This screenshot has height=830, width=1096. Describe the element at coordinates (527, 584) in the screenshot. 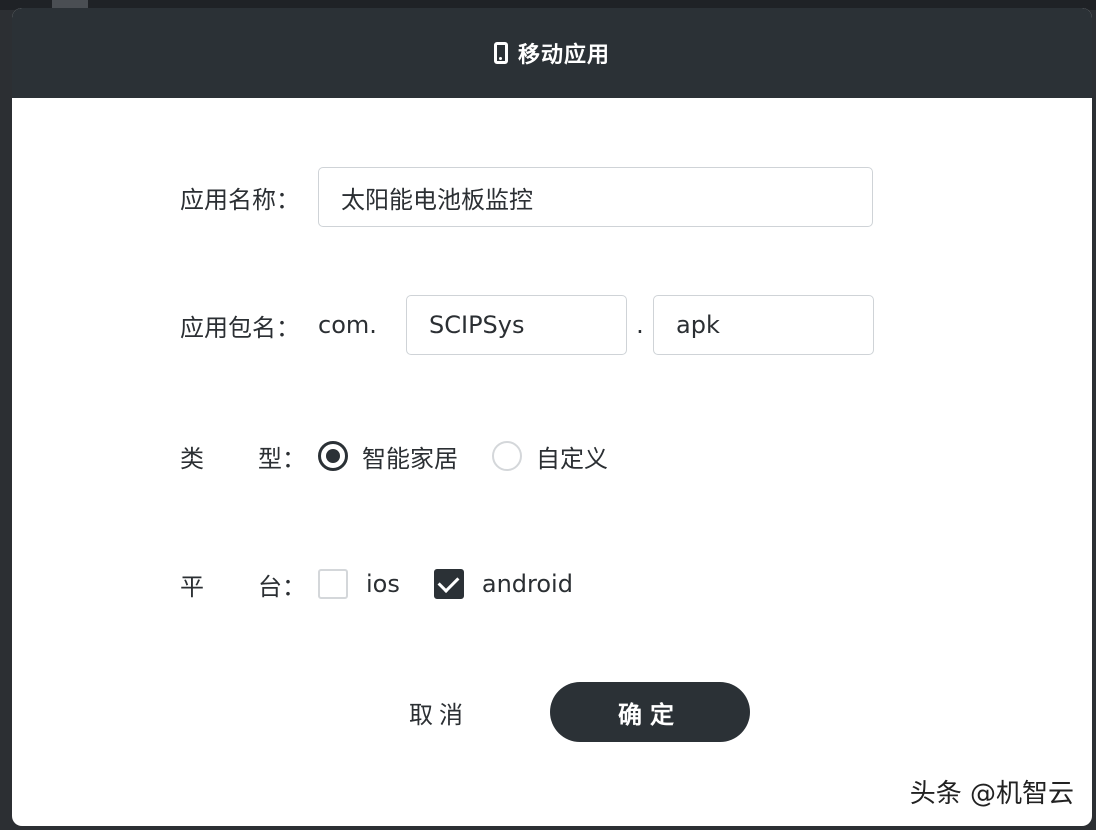

I see `platform-option-label: android` at that location.